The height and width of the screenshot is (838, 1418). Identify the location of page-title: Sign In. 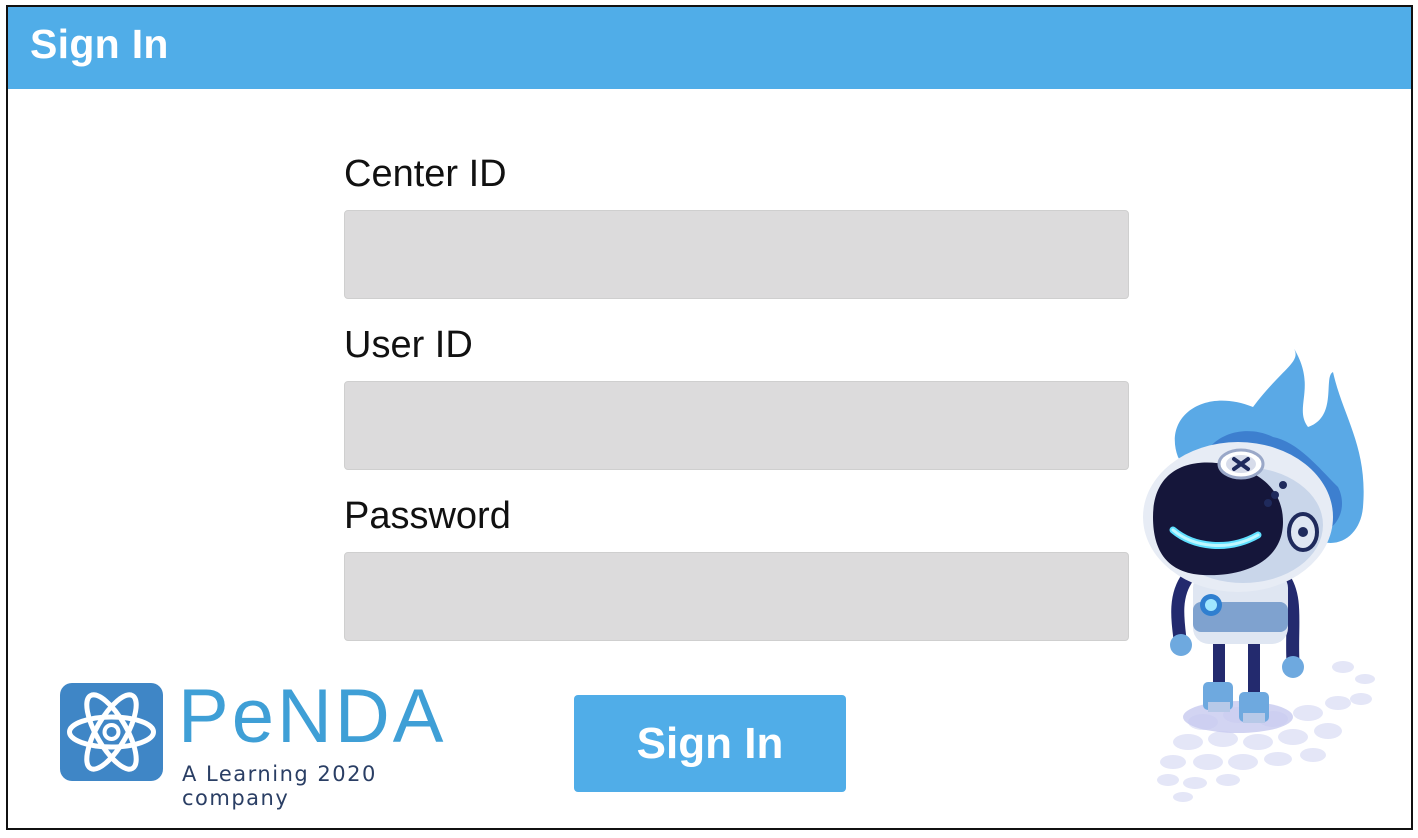
(99, 44).